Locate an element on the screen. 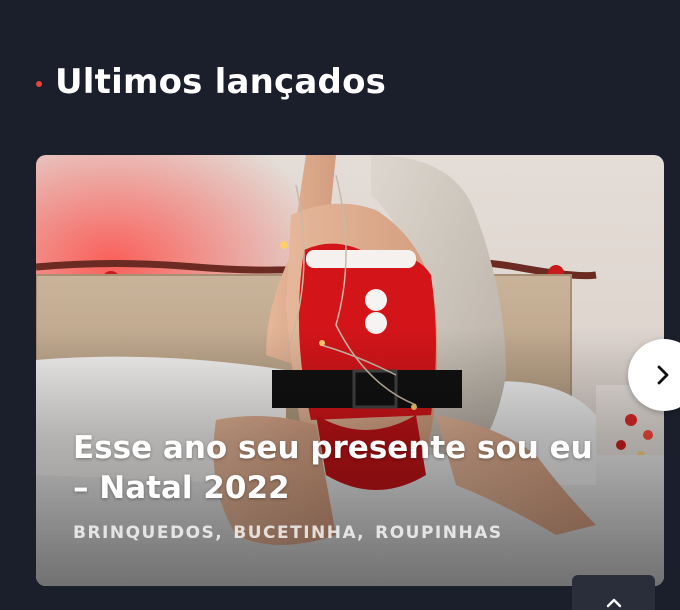 The image size is (680, 610). chevron-right-icon is located at coordinates (663, 375).